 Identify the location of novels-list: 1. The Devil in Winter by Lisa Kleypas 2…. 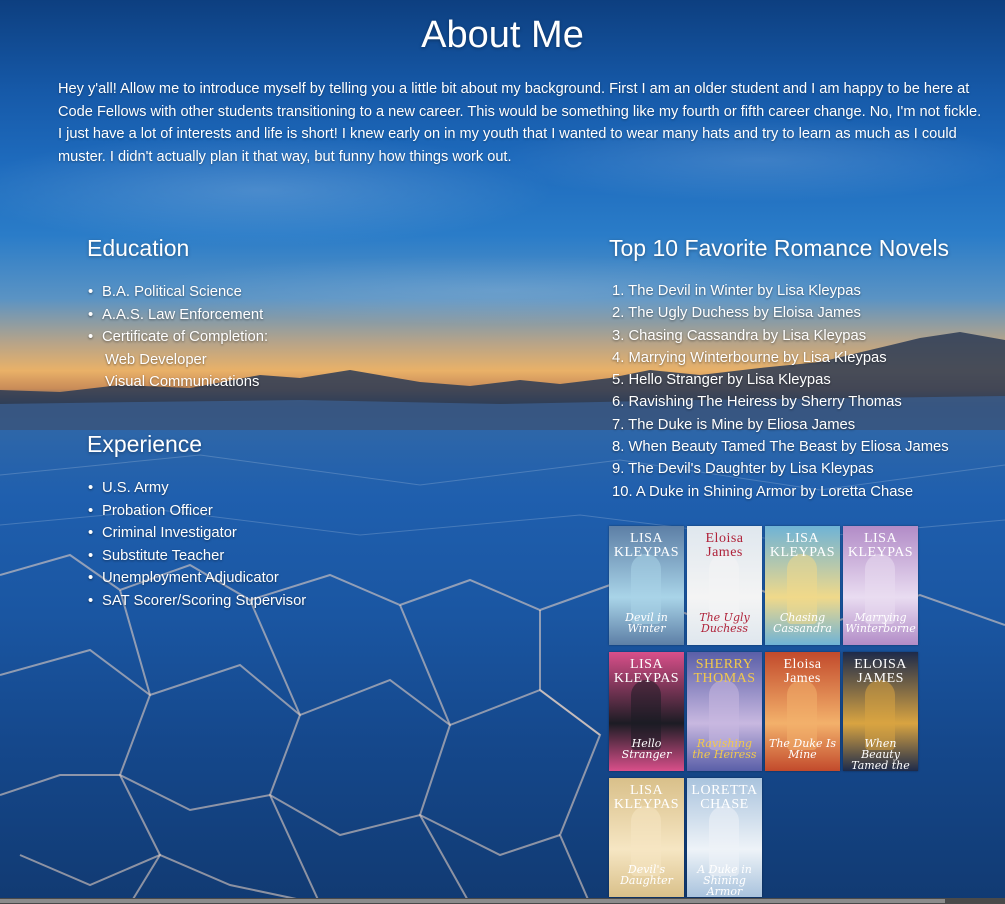
(780, 391).